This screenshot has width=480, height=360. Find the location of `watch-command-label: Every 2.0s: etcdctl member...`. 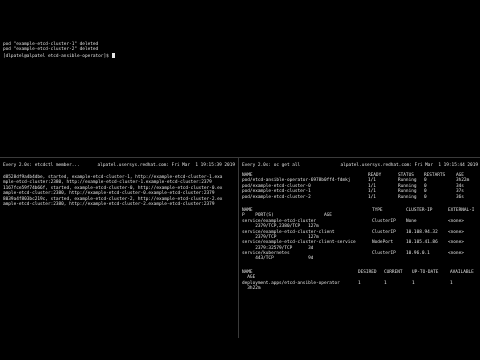

watch-command-label: Every 2.0s: etcdctl member... is located at coordinates (41, 165).